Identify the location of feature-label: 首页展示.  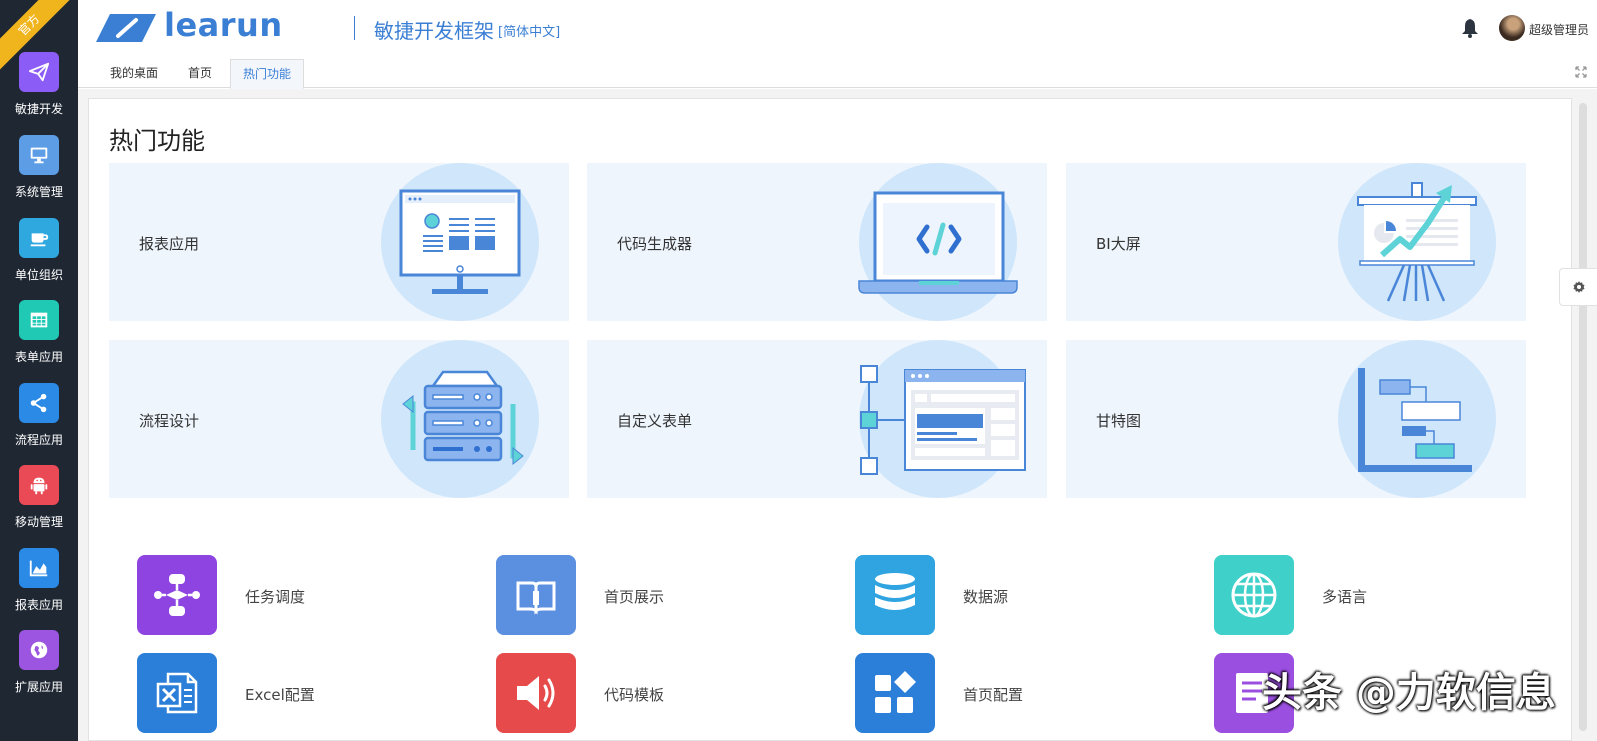
(634, 597).